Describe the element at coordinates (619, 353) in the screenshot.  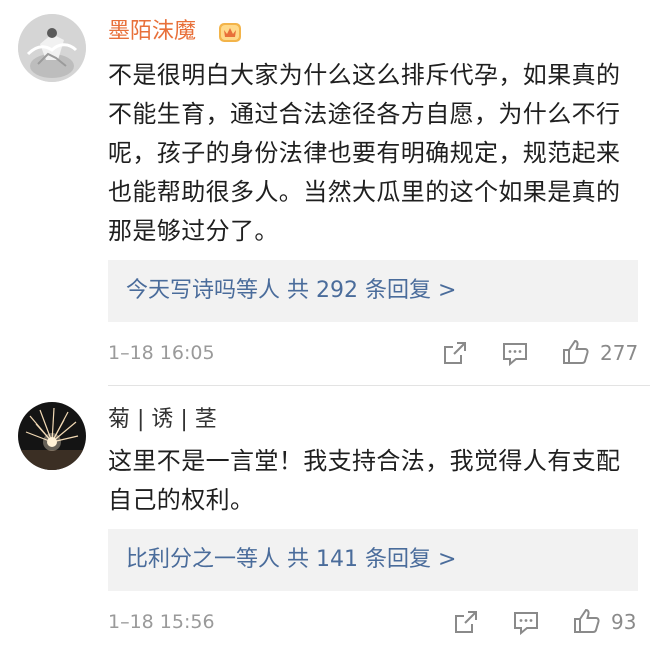
I see `like-count: 277` at that location.